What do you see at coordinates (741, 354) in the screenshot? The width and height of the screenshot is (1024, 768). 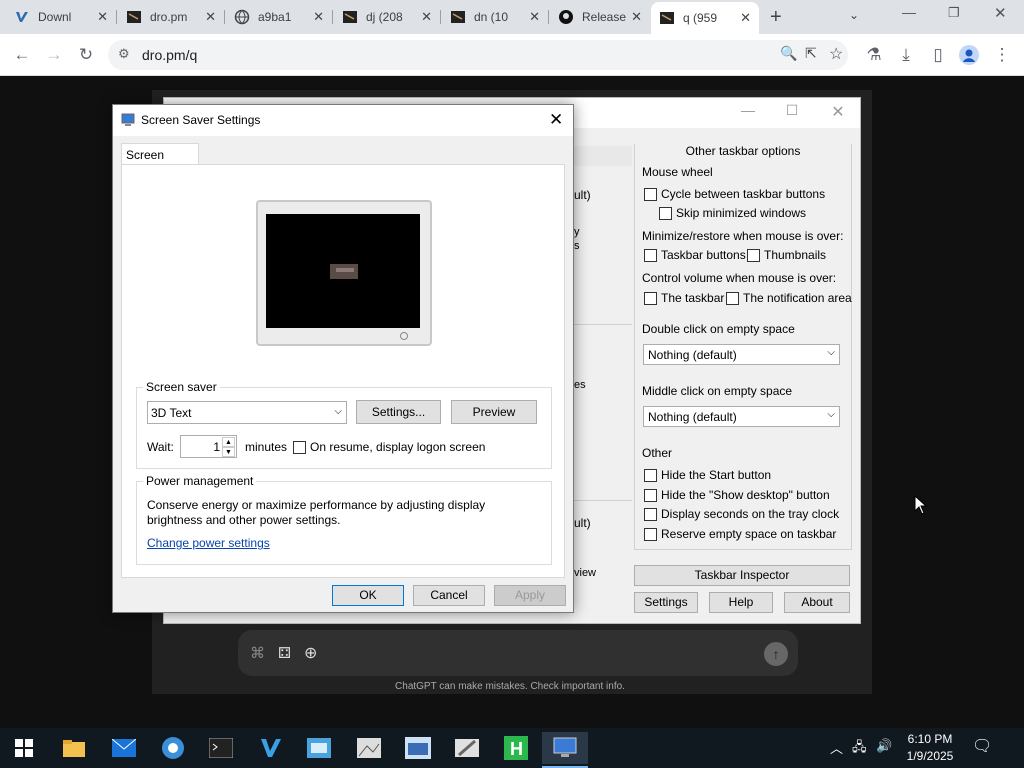 I see `double-click-dropdown: Nothing (default) ⌵` at bounding box center [741, 354].